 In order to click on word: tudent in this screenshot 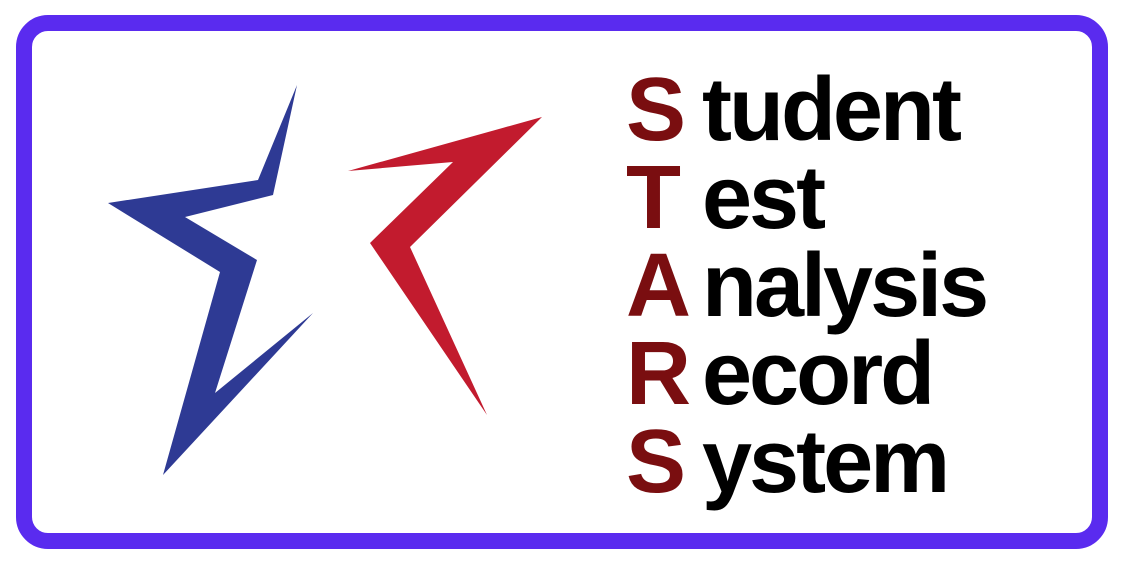, I will do `click(832, 110)`.